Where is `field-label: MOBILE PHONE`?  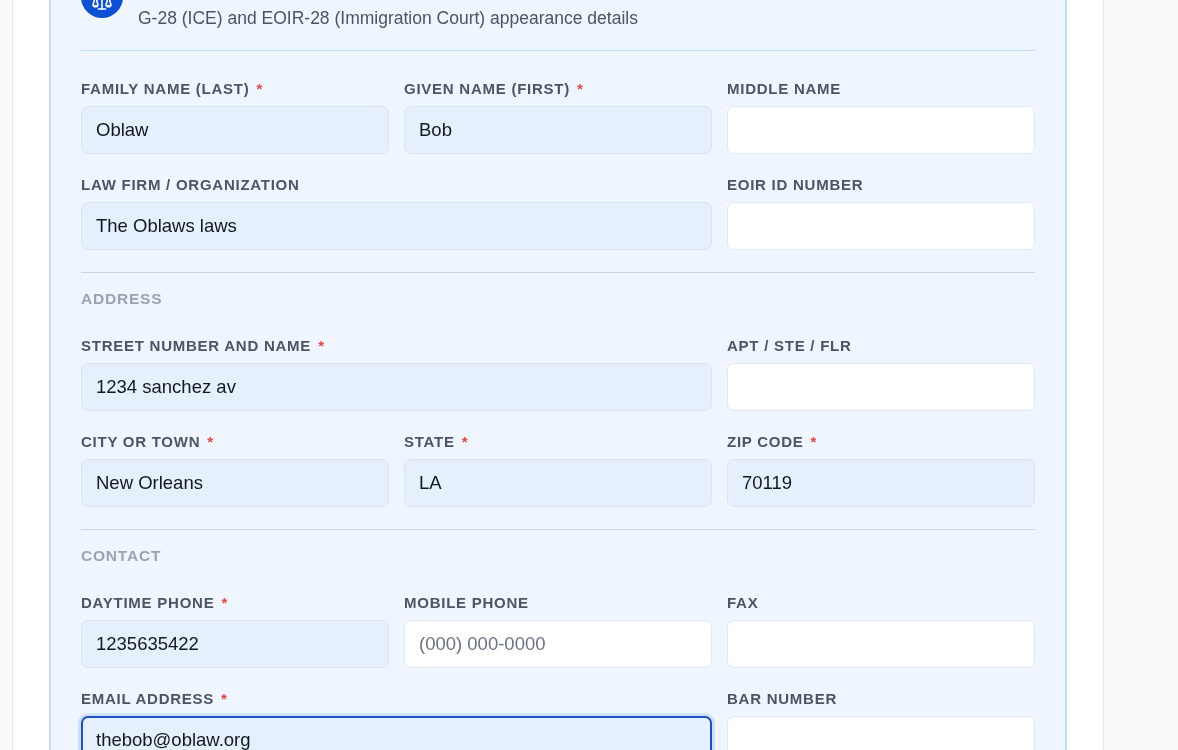 field-label: MOBILE PHONE is located at coordinates (466, 602).